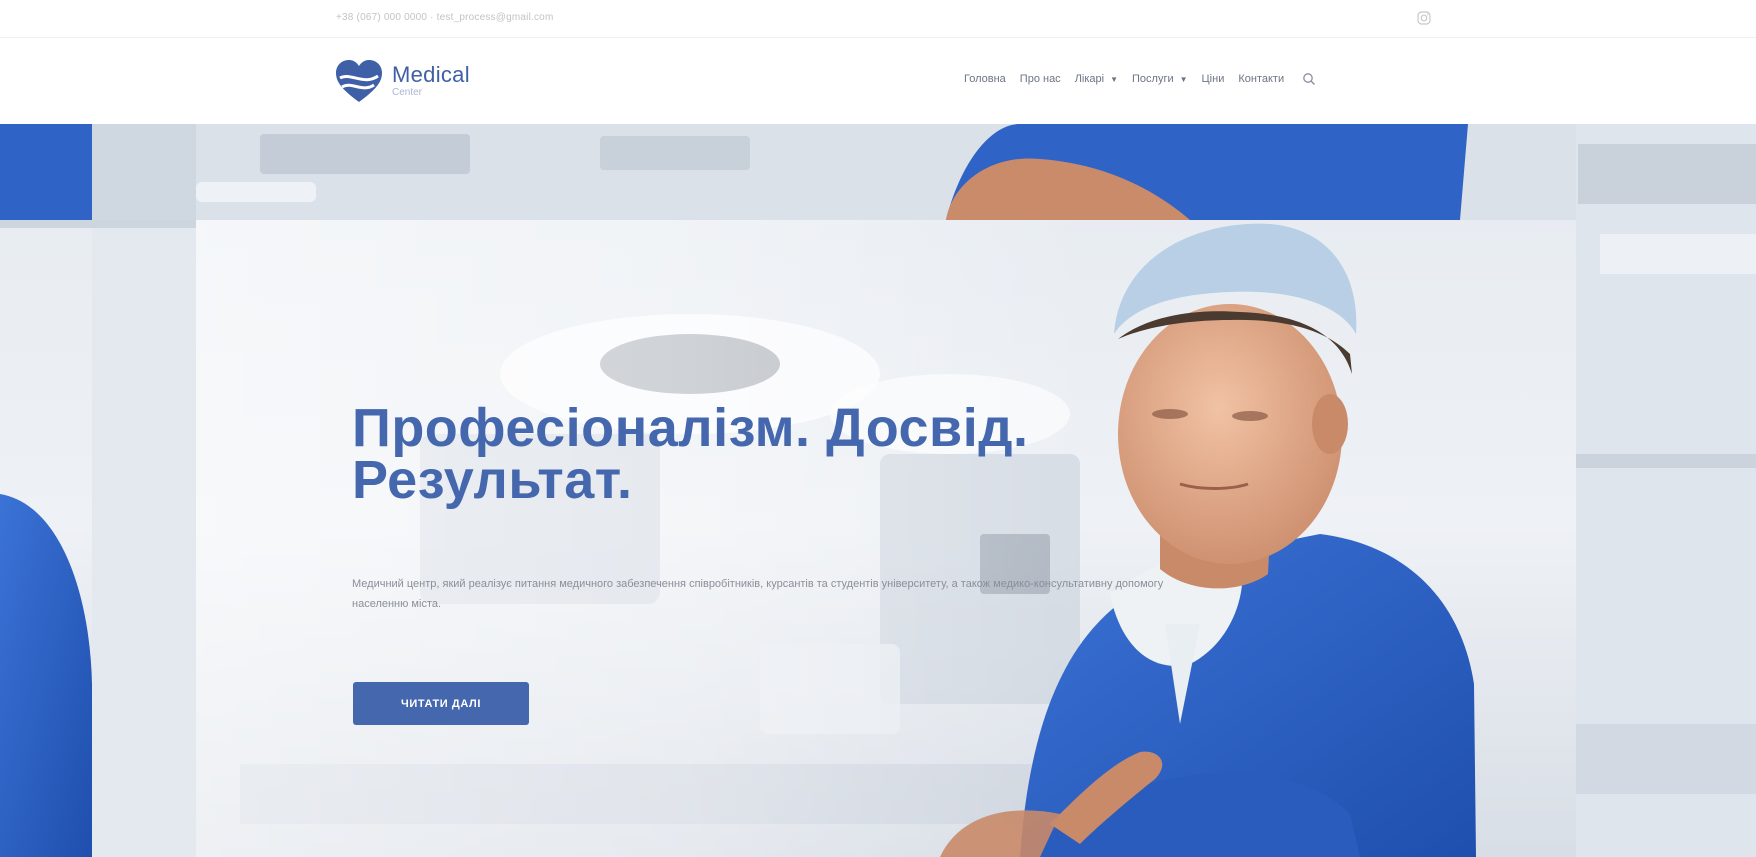 This screenshot has width=1756, height=857. I want to click on read-more-button: ЧИТАТИ ДАЛІ, so click(441, 703).